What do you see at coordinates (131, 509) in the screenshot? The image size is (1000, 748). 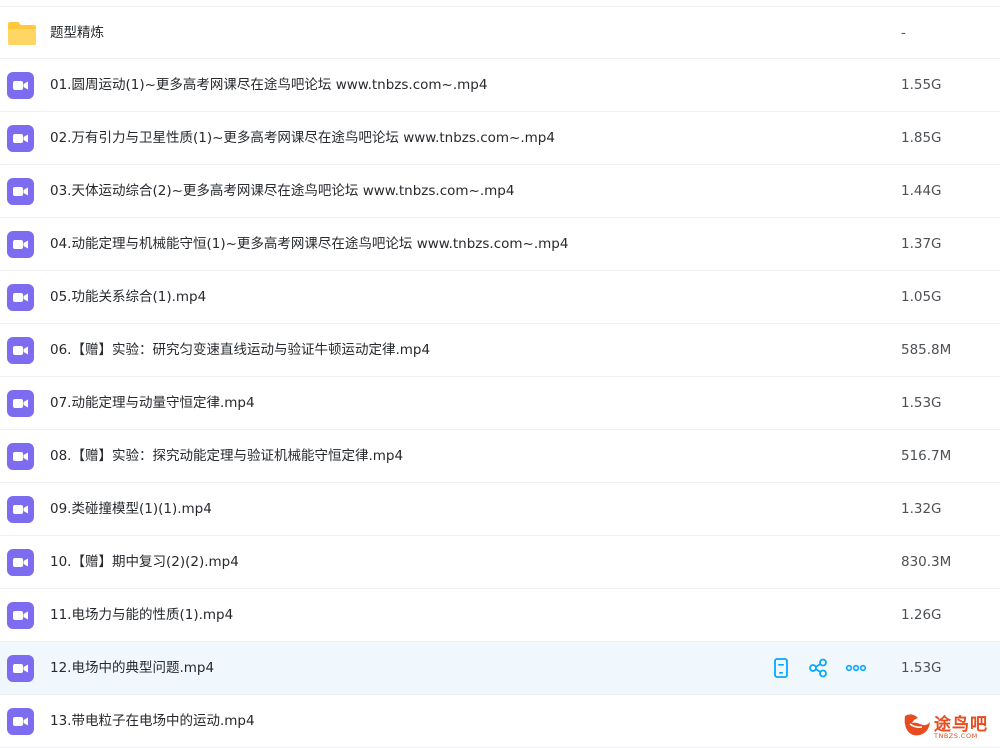 I see `file-name: 09.类碰撞模型(1)(1).mp4` at bounding box center [131, 509].